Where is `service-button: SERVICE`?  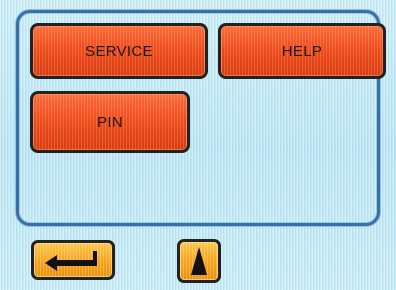
service-button: SERVICE is located at coordinates (119, 51).